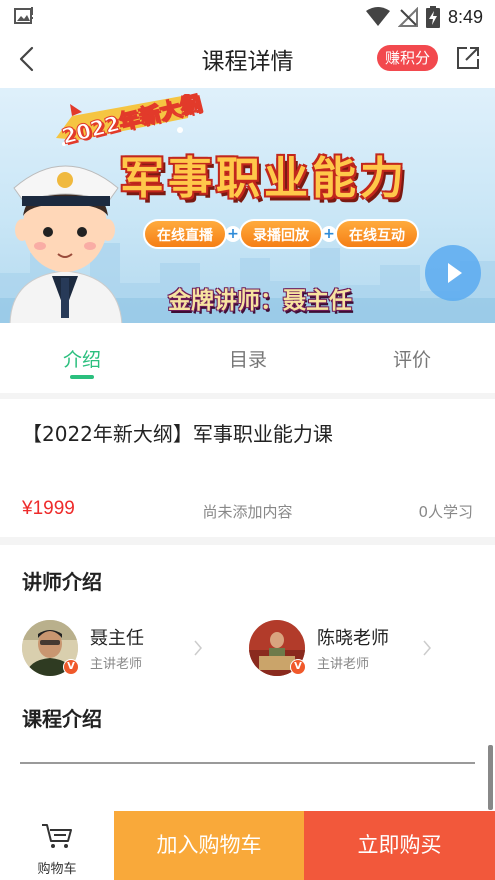  Describe the element at coordinates (66, 244) in the screenshot. I see `cartoon-officer-illustration` at that location.